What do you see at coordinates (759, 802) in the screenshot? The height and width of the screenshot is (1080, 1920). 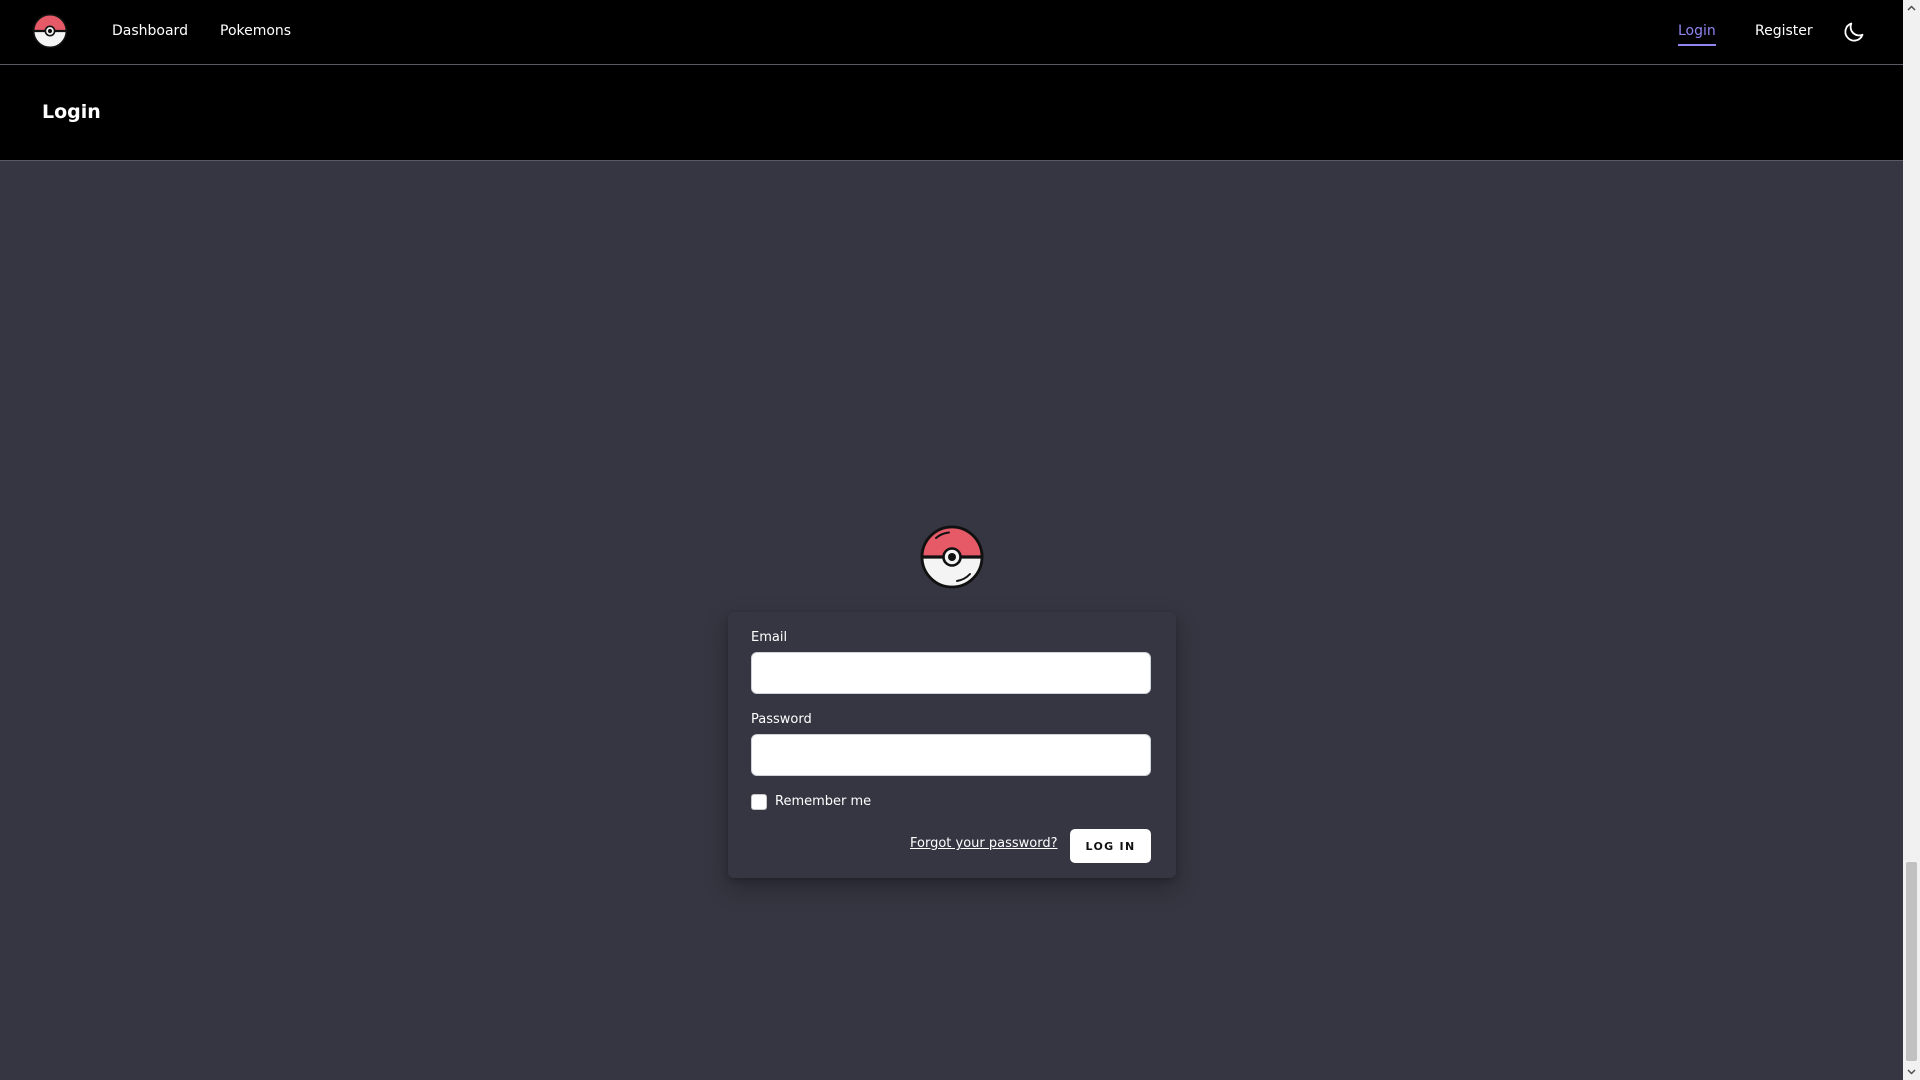 I see `remember-me-checkbox` at bounding box center [759, 802].